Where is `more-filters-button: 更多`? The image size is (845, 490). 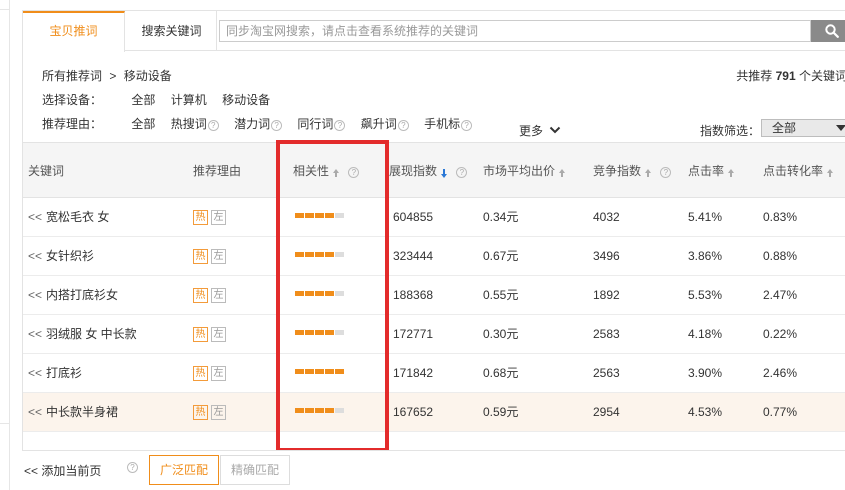
more-filters-button: 更多 is located at coordinates (540, 130).